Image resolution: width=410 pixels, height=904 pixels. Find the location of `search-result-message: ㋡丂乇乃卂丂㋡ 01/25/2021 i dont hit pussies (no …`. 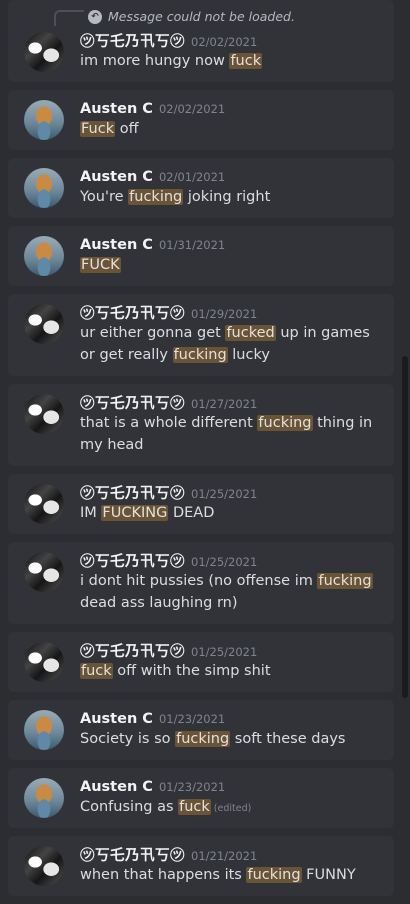

search-result-message: ㋡丂乇乃卂丂㋡ 01/25/2021 i dont hit pussies (no … is located at coordinates (201, 583).